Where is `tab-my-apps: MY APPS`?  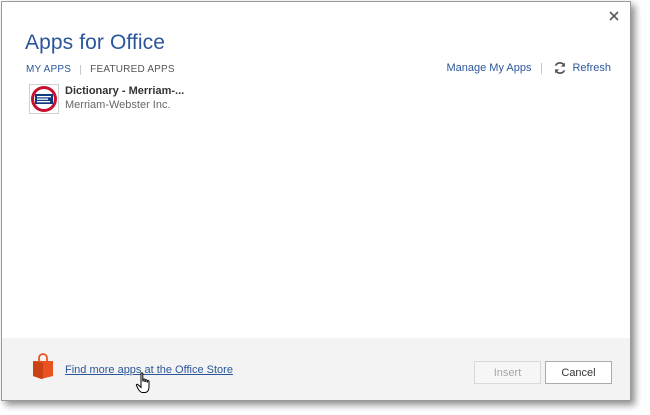
tab-my-apps: MY APPS is located at coordinates (48, 69).